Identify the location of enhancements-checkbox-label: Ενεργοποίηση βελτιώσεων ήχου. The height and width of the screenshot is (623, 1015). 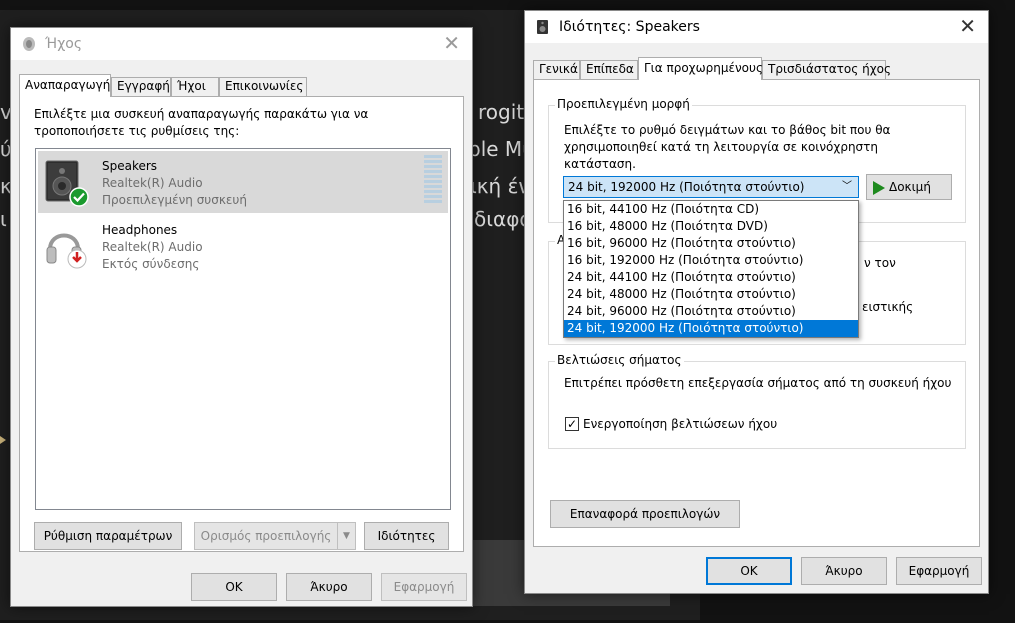
(680, 424).